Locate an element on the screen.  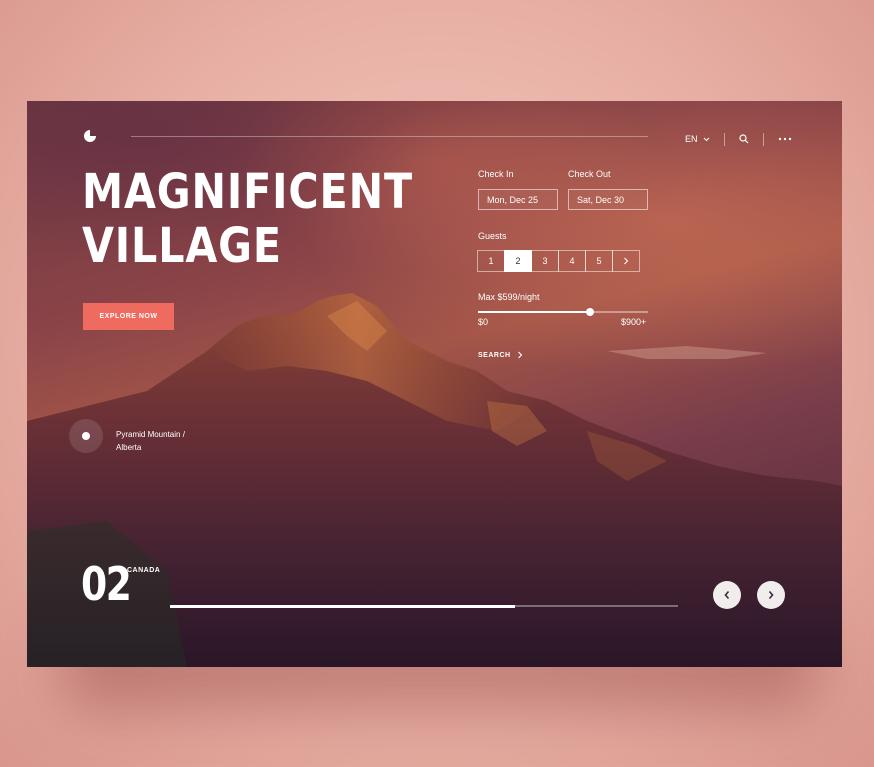
check-in-value: Mon, Dec 25 is located at coordinates (513, 199).